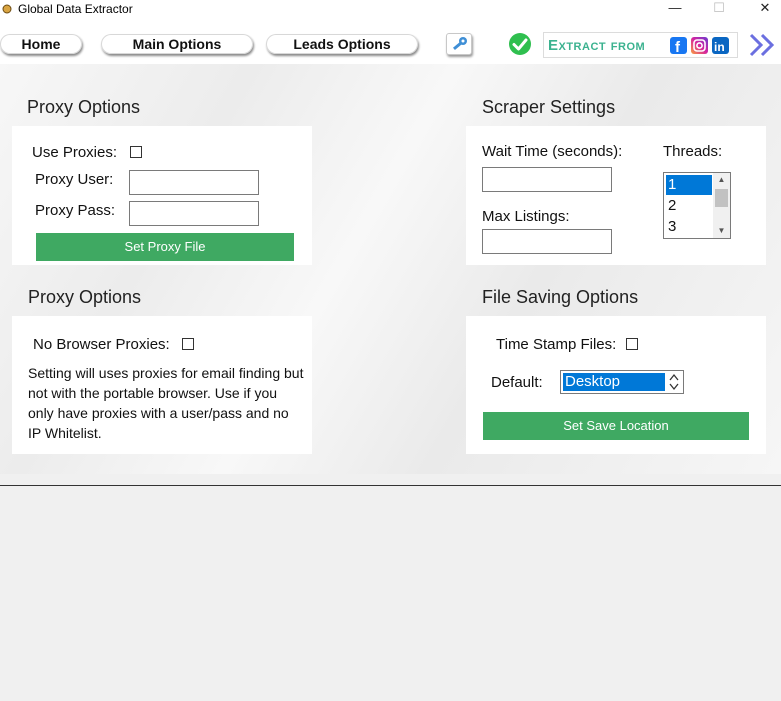 The image size is (781, 701). Describe the element at coordinates (614, 382) in the screenshot. I see `default-location-value: Desktop` at that location.